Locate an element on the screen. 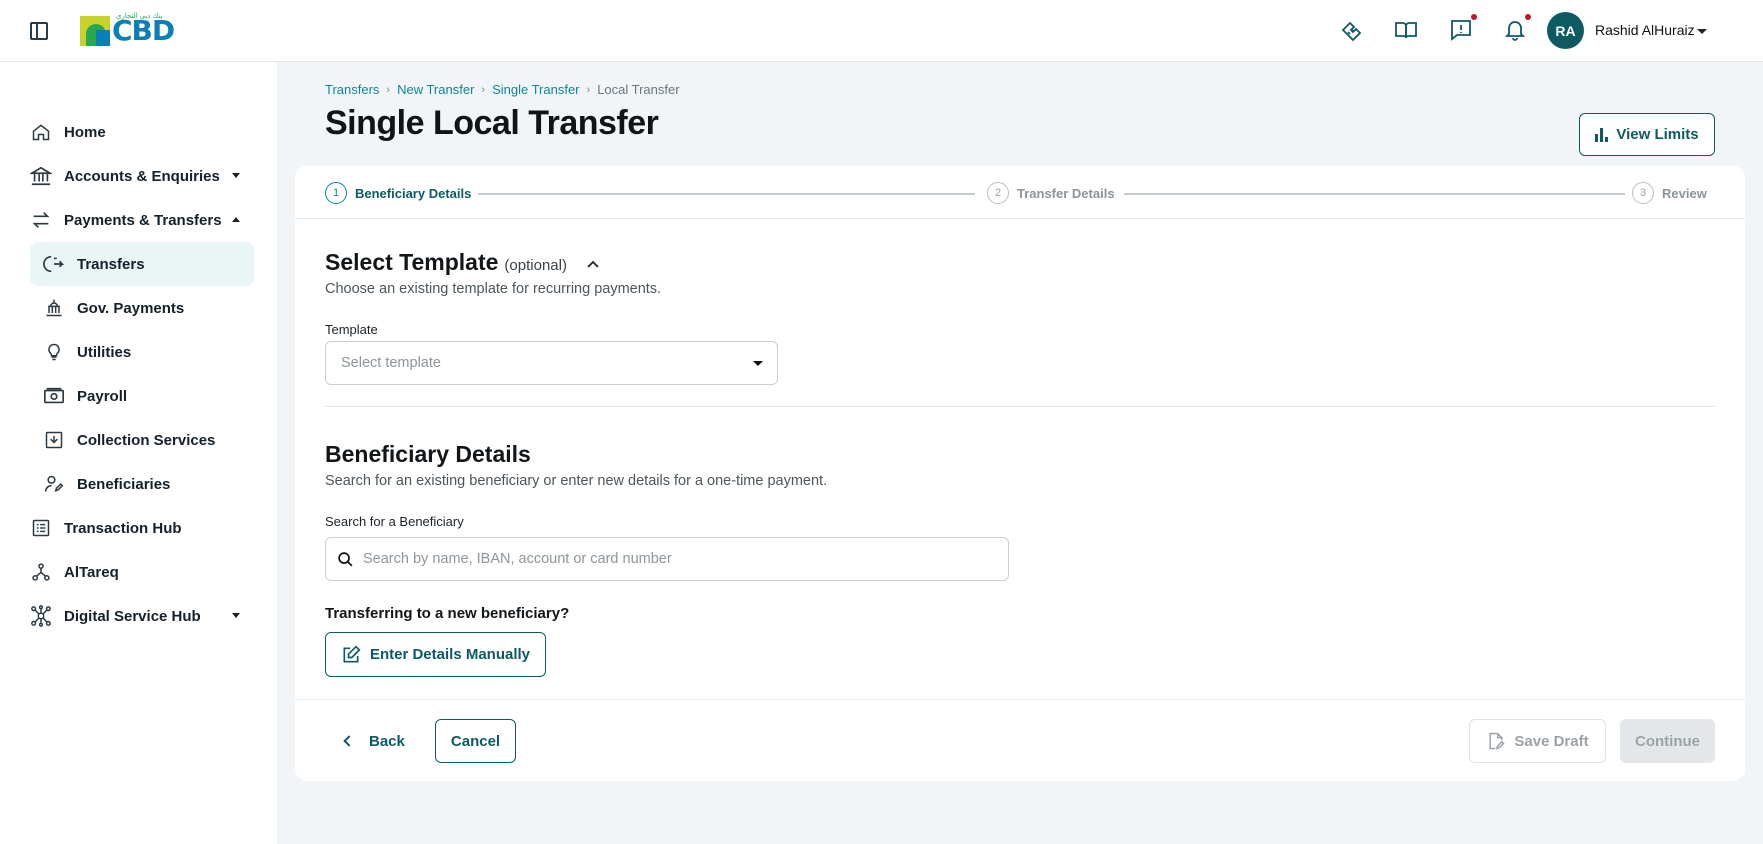  sidebar-item-gov-payments: Gov. Payments is located at coordinates (142, 308).